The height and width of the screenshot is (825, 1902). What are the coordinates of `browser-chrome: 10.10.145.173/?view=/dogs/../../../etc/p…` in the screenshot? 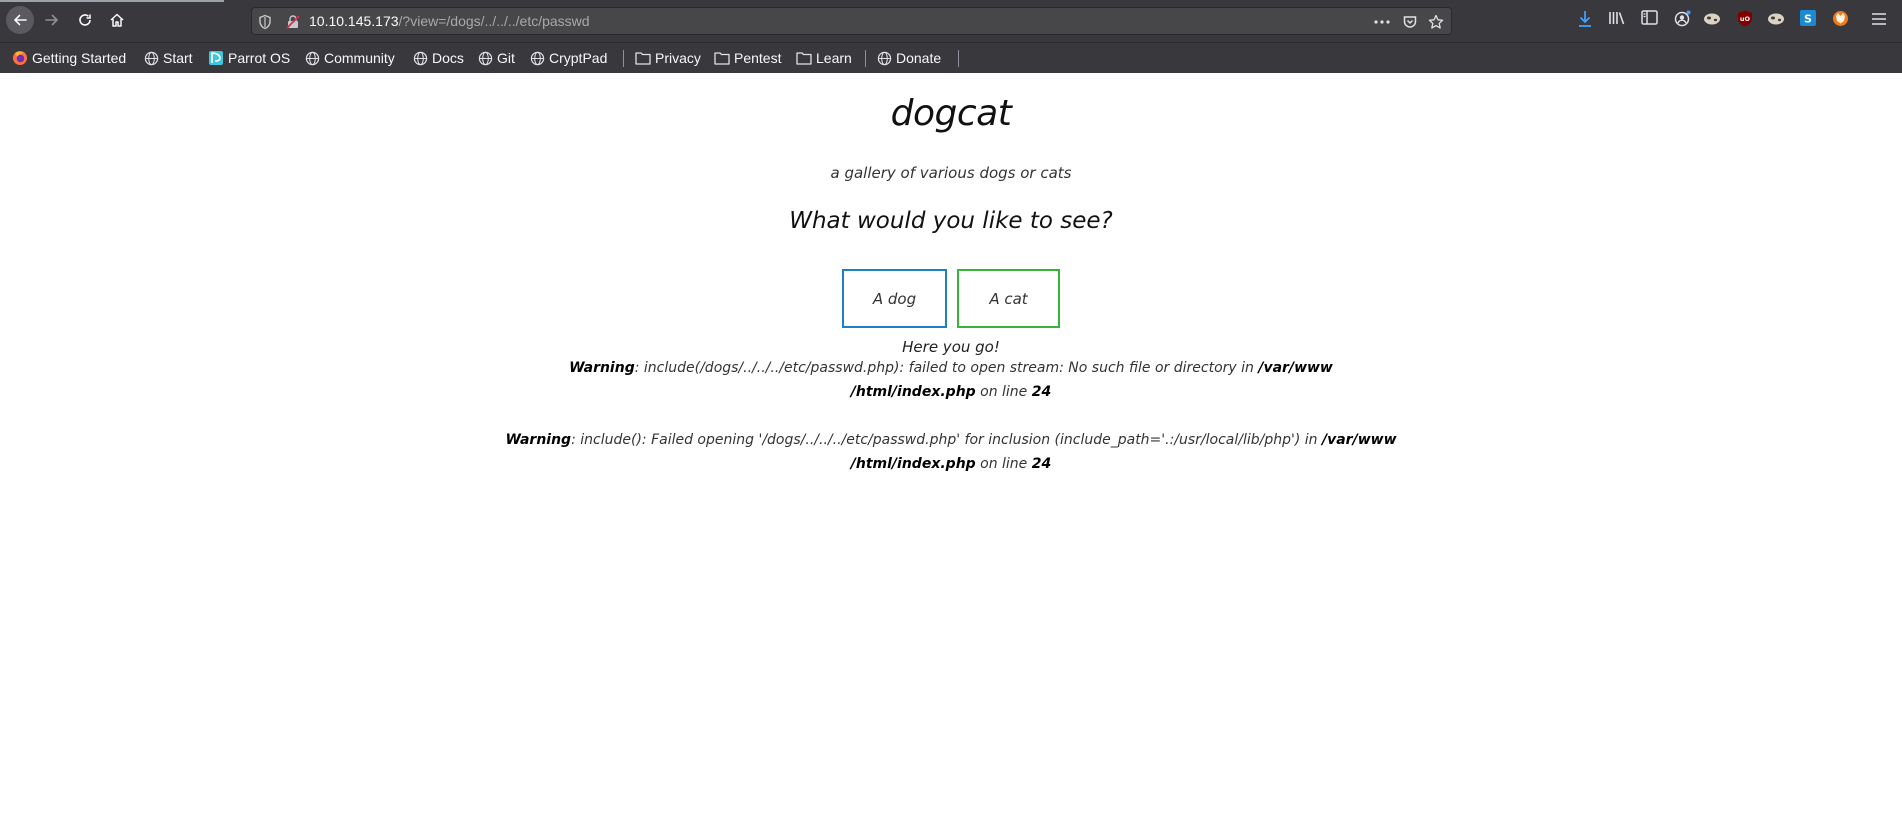 It's located at (951, 36).